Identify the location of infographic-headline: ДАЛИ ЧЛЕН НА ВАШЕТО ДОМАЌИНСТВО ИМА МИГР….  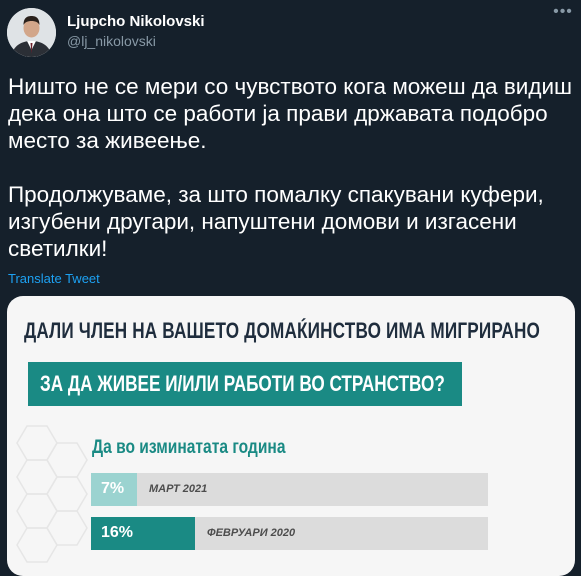
(282, 330).